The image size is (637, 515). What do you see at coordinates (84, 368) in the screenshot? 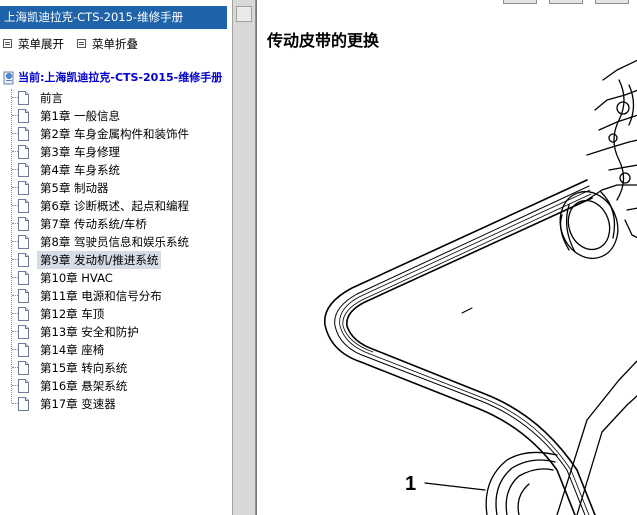
I see `tree-item-label: 第15章 转向系统` at bounding box center [84, 368].